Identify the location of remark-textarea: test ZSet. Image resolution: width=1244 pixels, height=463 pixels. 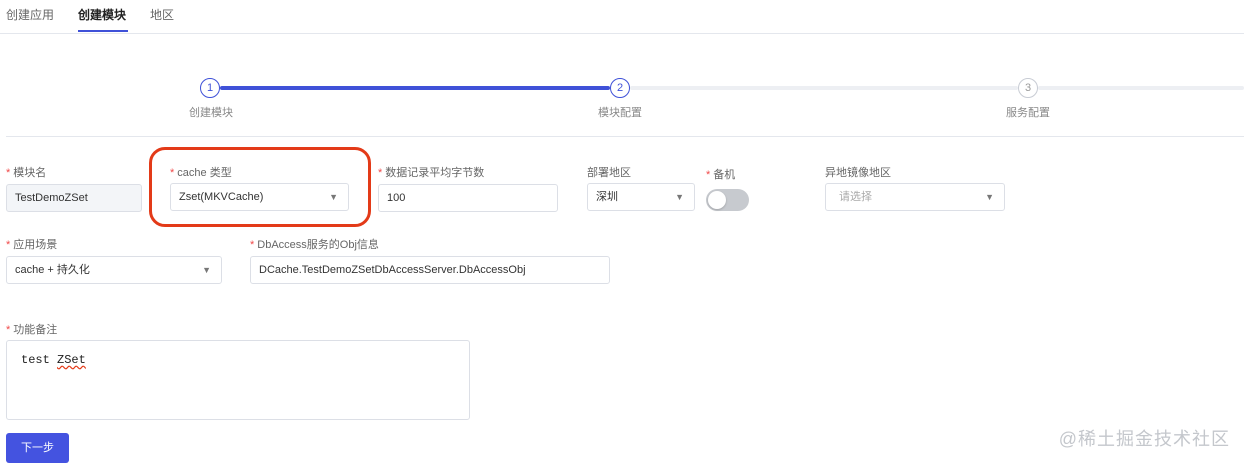
(238, 380).